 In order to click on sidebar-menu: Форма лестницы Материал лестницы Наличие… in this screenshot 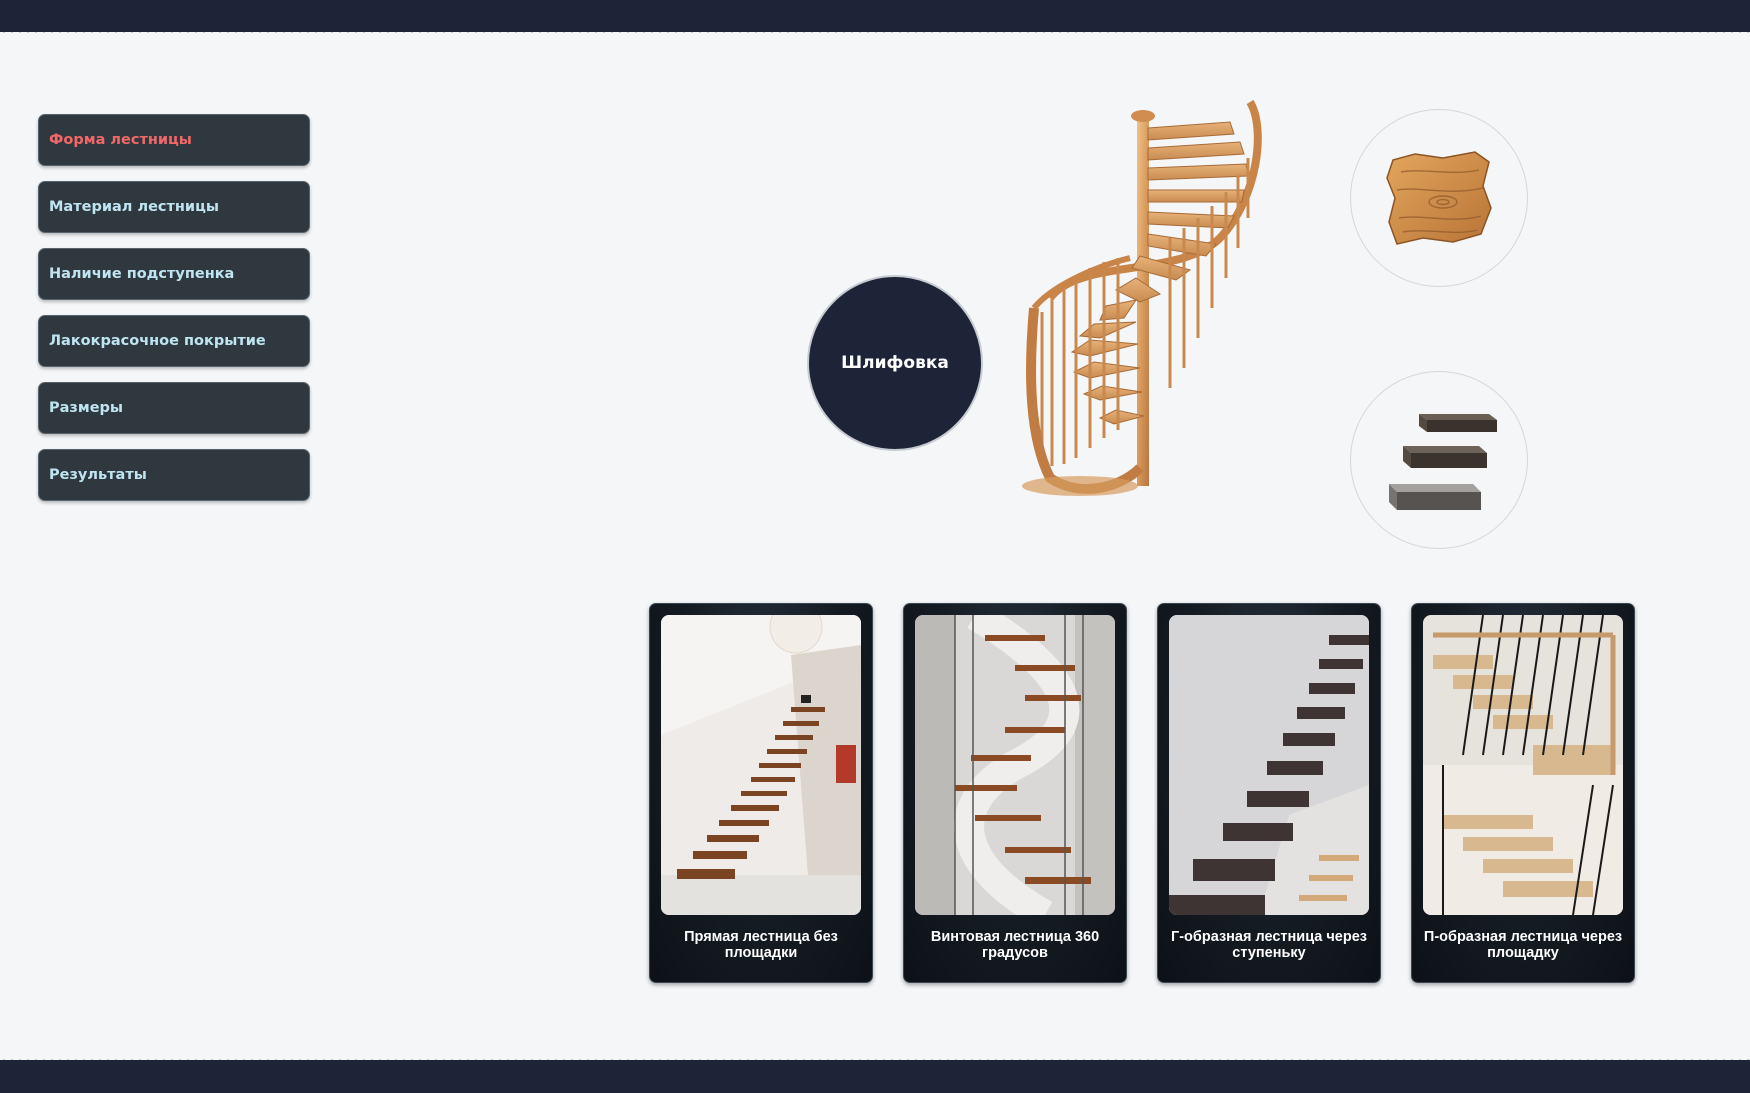, I will do `click(174, 315)`.